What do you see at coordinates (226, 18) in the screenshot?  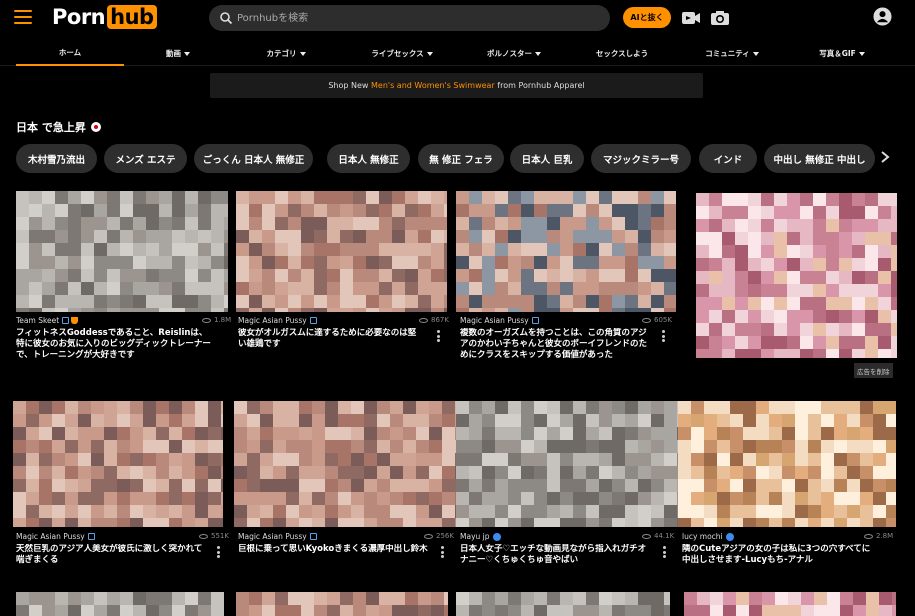 I see `search-icon` at bounding box center [226, 18].